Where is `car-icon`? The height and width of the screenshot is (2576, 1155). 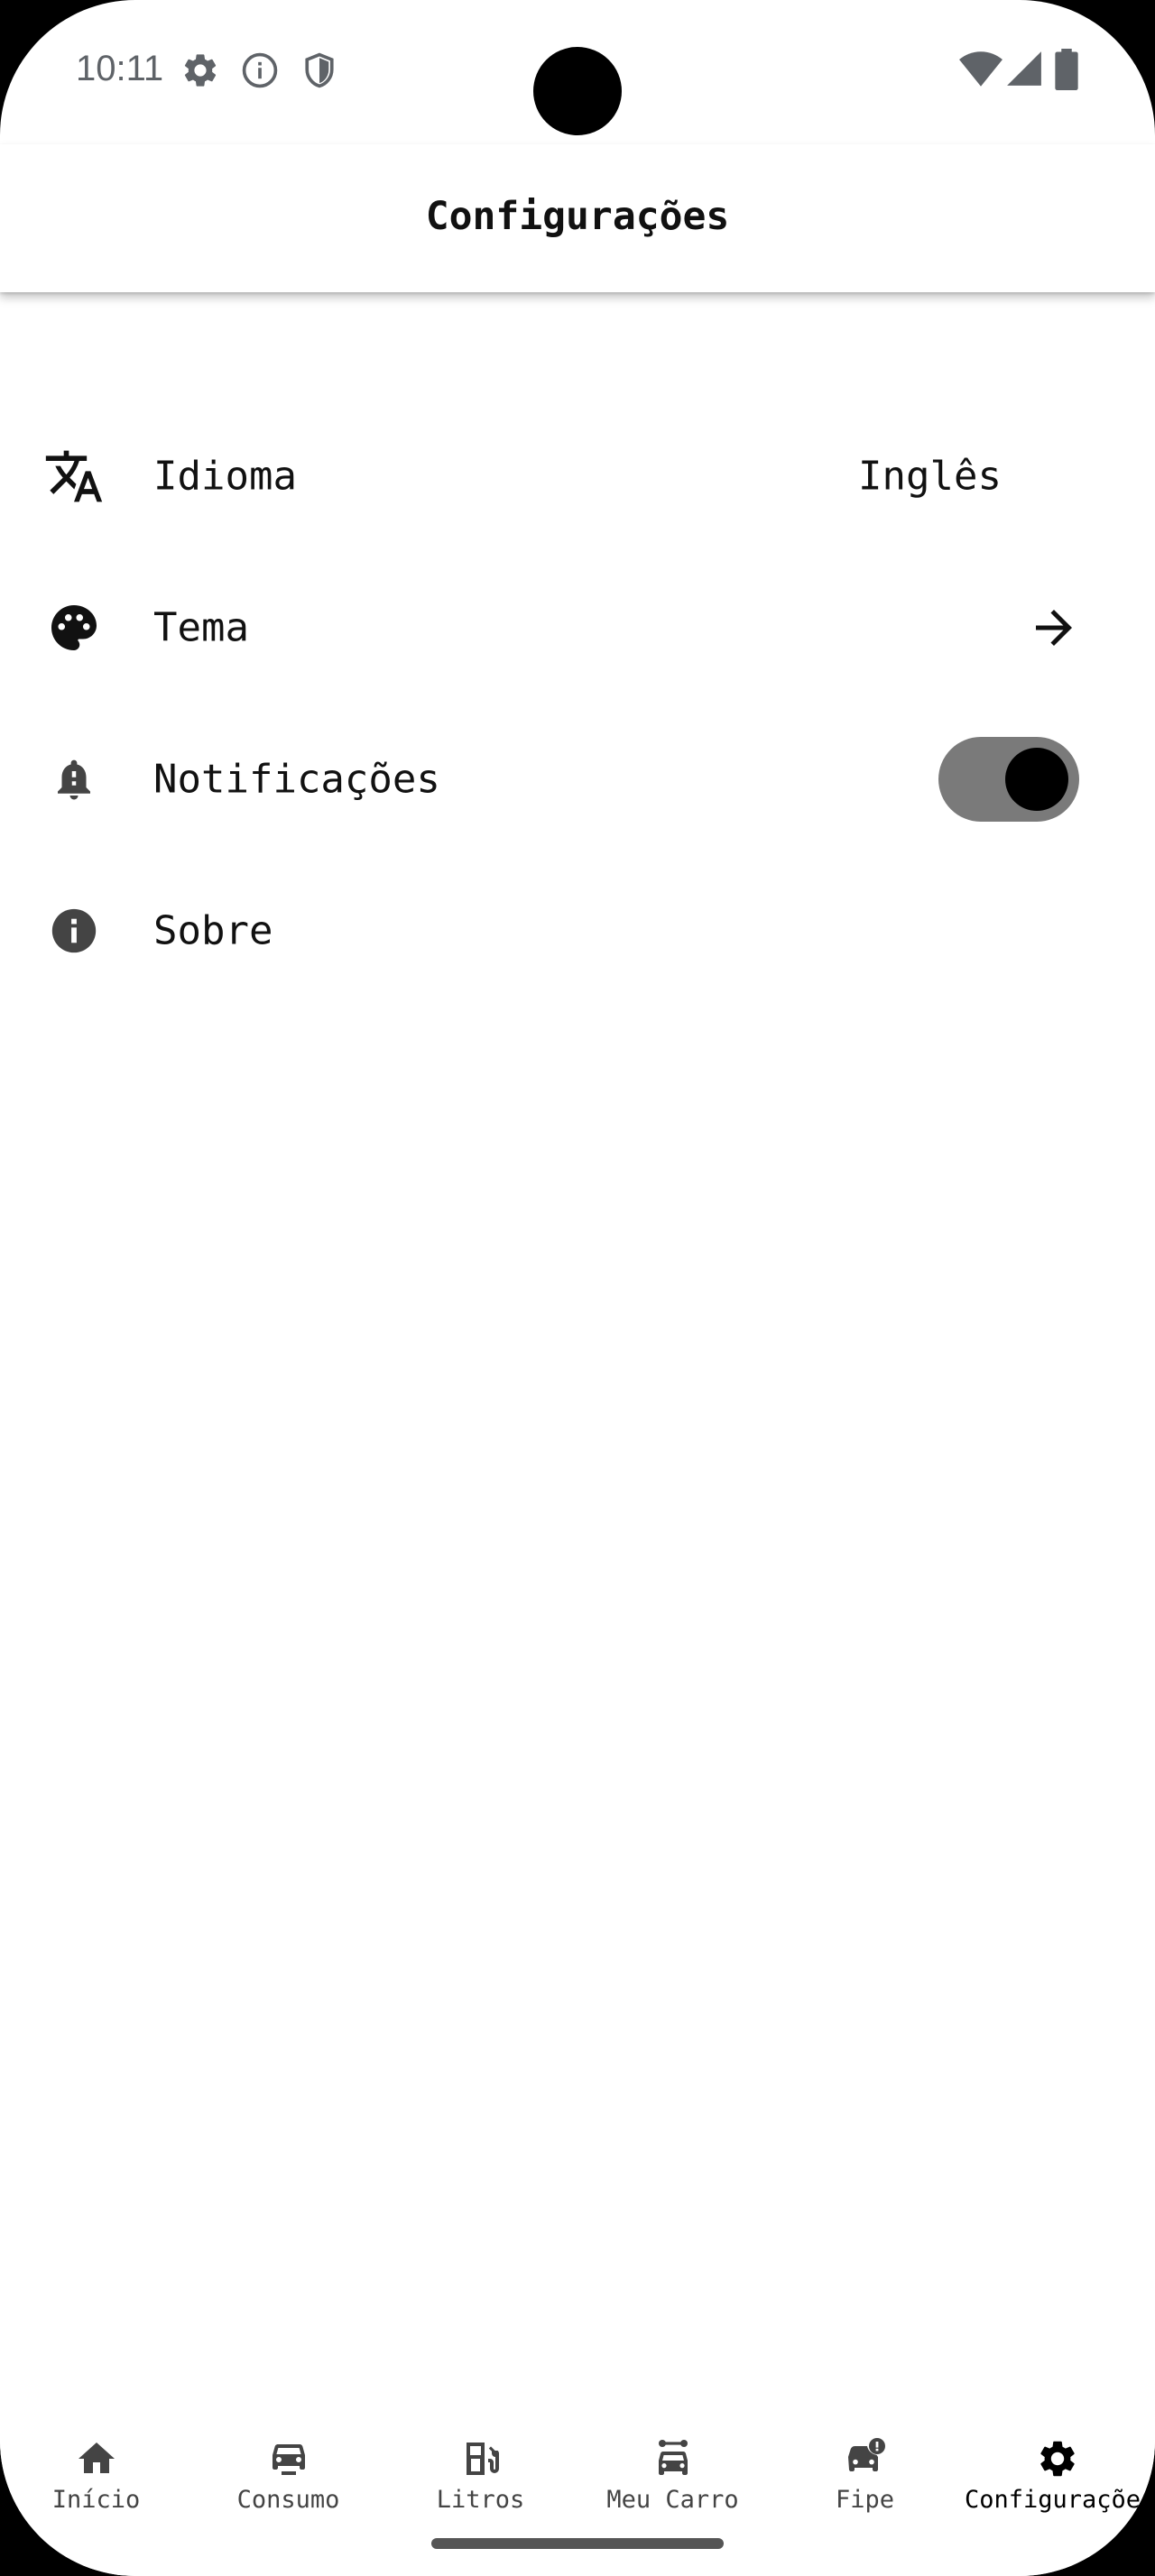
car-icon is located at coordinates (288, 2459).